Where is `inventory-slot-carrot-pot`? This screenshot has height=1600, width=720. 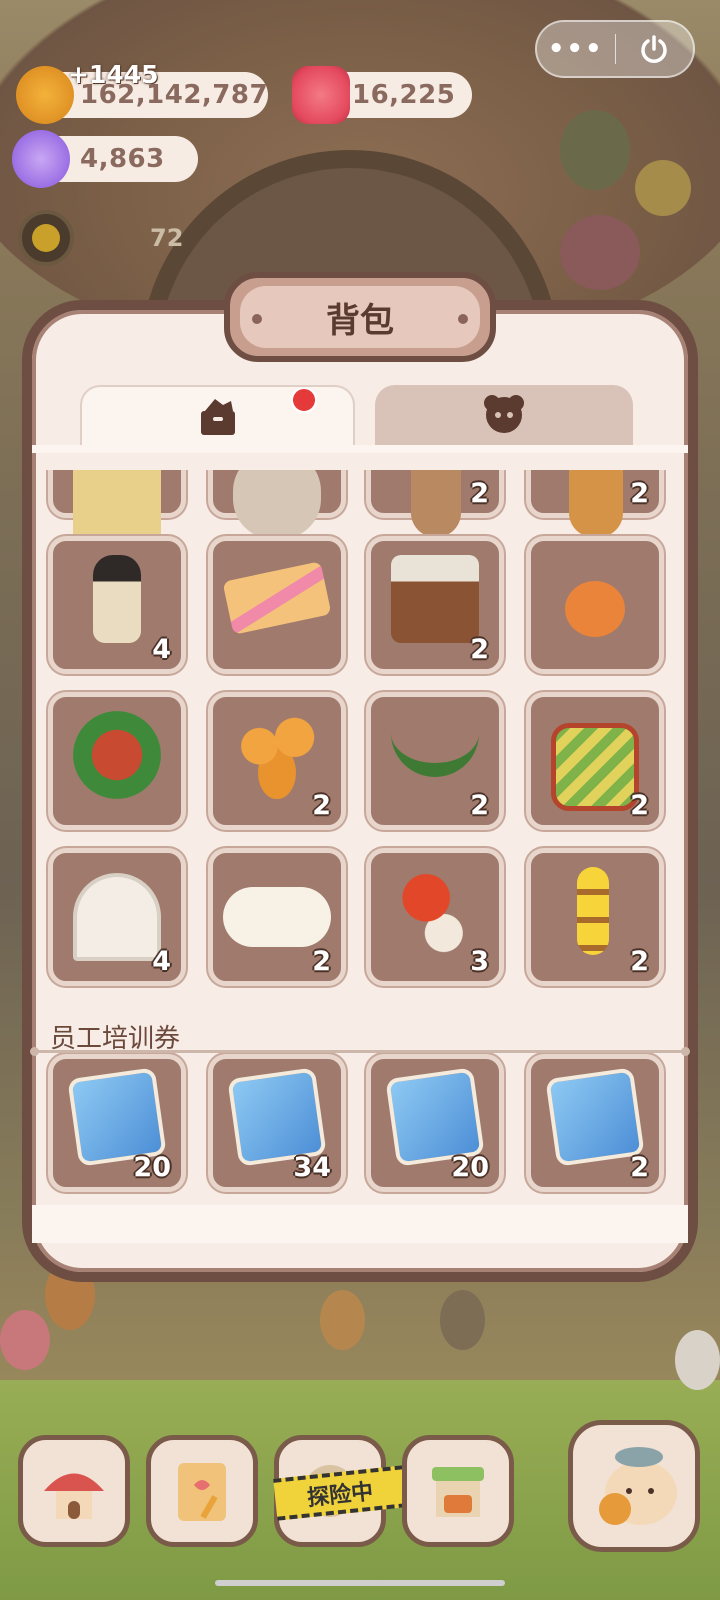
inventory-slot-carrot-pot is located at coordinates (595, 605).